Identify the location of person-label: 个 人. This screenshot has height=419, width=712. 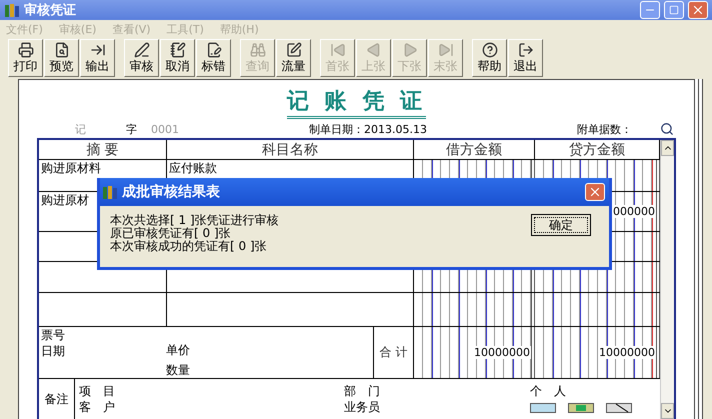
(548, 391).